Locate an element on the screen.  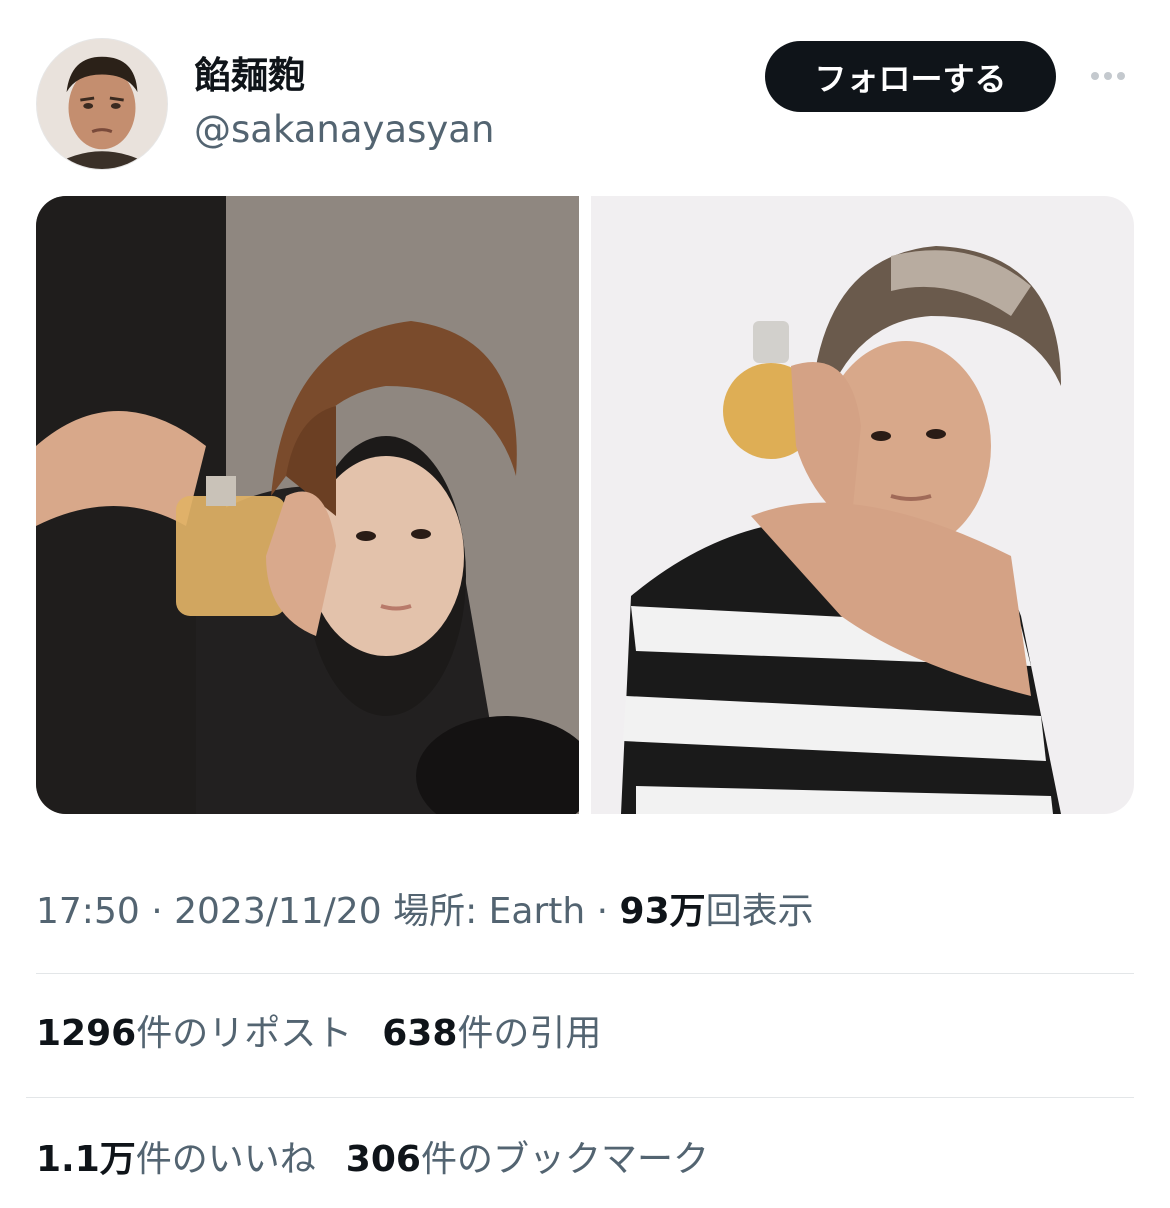
quotes-count: 638 is located at coordinates (420, 1033).